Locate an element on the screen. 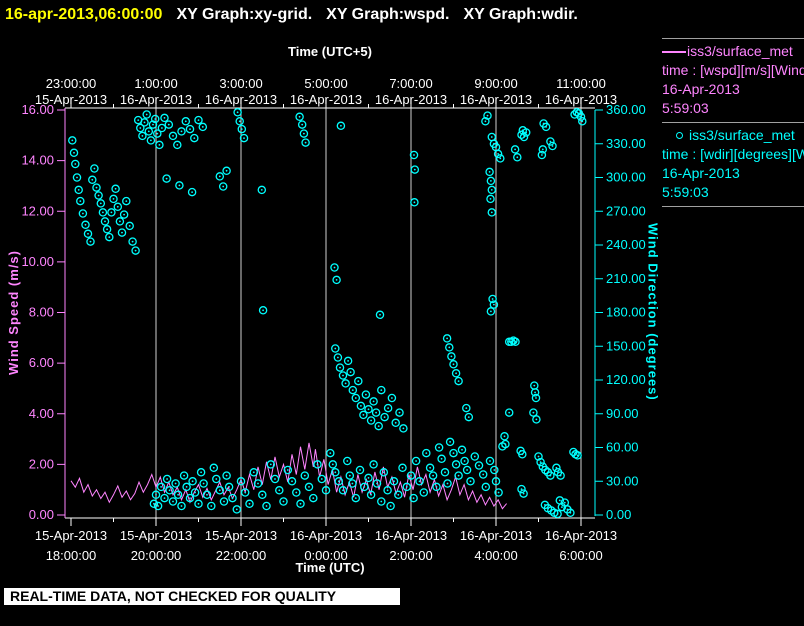 The height and width of the screenshot is (626, 804). right-tick-label: 60.00 is located at coordinates (622, 447).